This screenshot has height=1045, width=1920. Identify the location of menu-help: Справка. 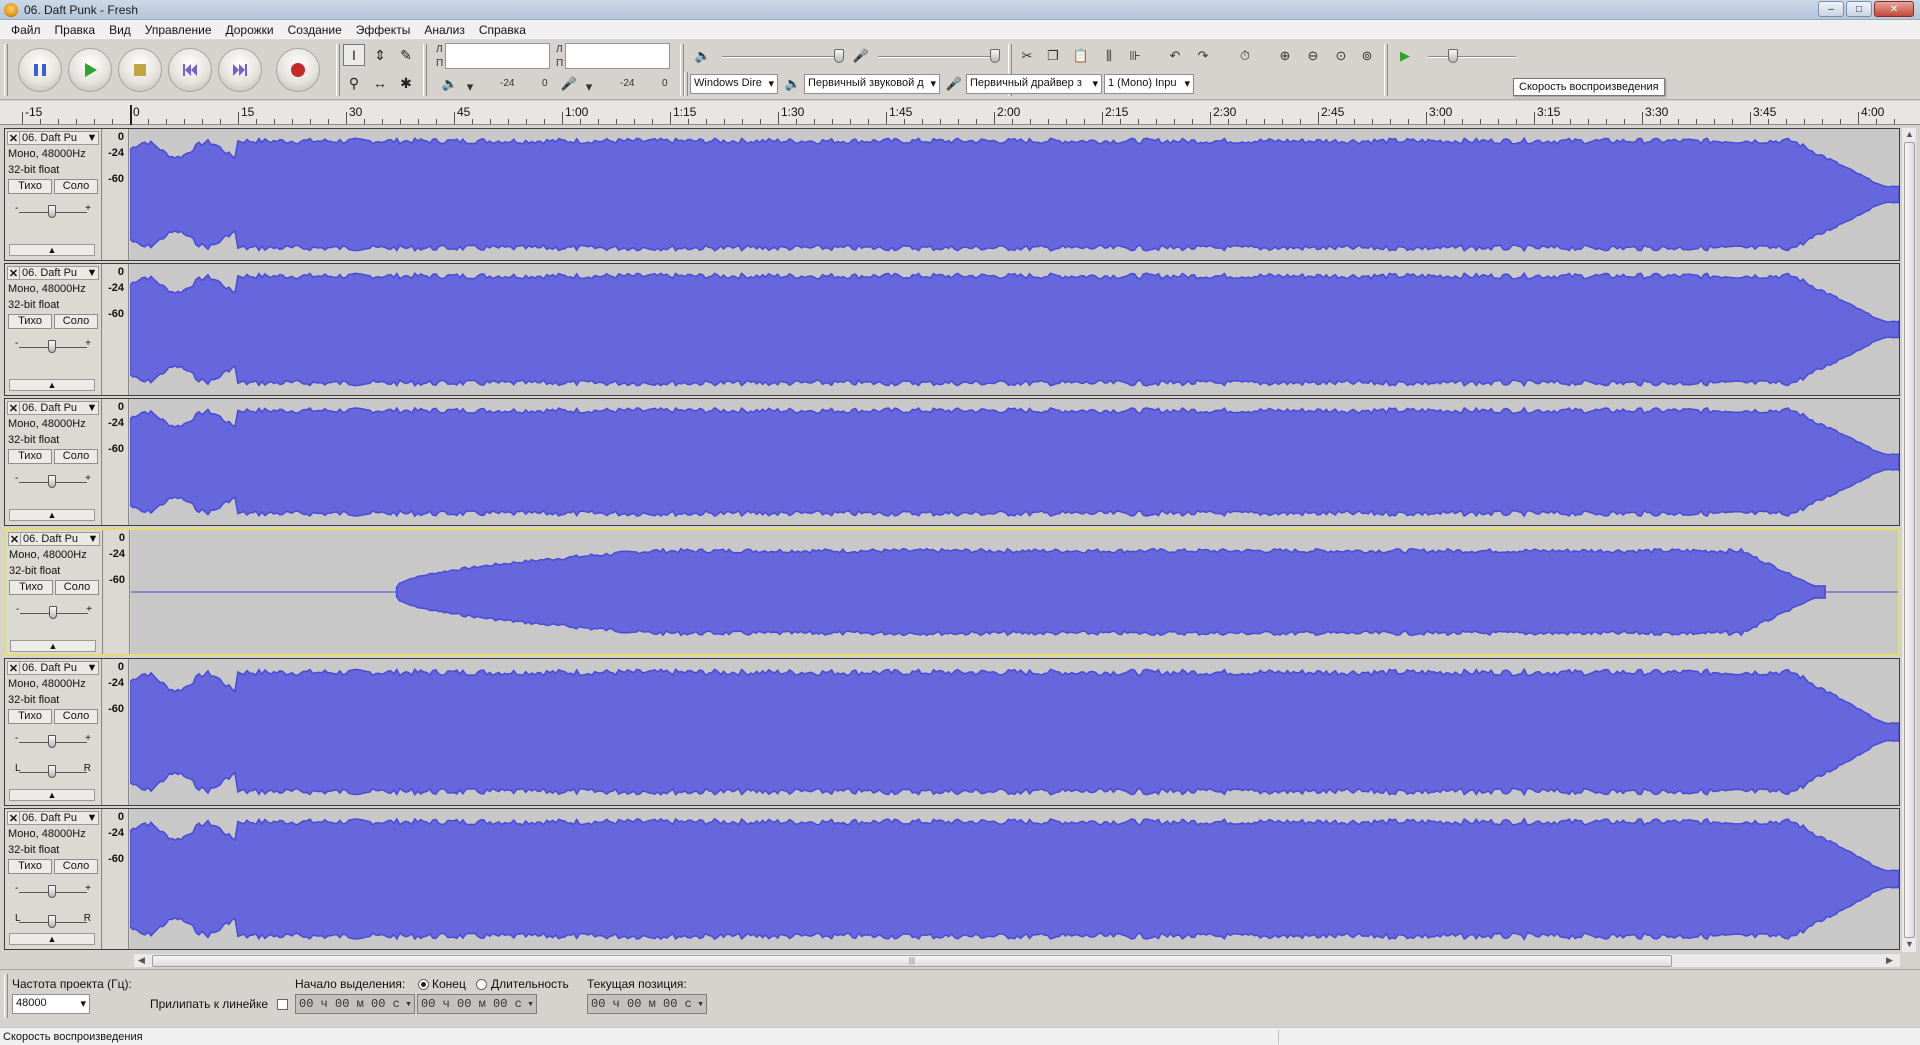
(502, 30).